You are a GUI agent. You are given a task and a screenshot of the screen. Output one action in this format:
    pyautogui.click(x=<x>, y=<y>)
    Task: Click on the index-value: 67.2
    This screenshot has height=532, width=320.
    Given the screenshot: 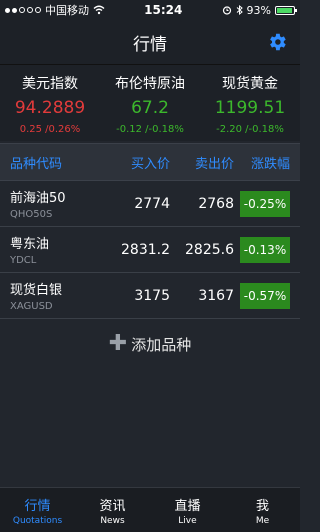 What is the action you would take?
    pyautogui.click(x=150, y=108)
    